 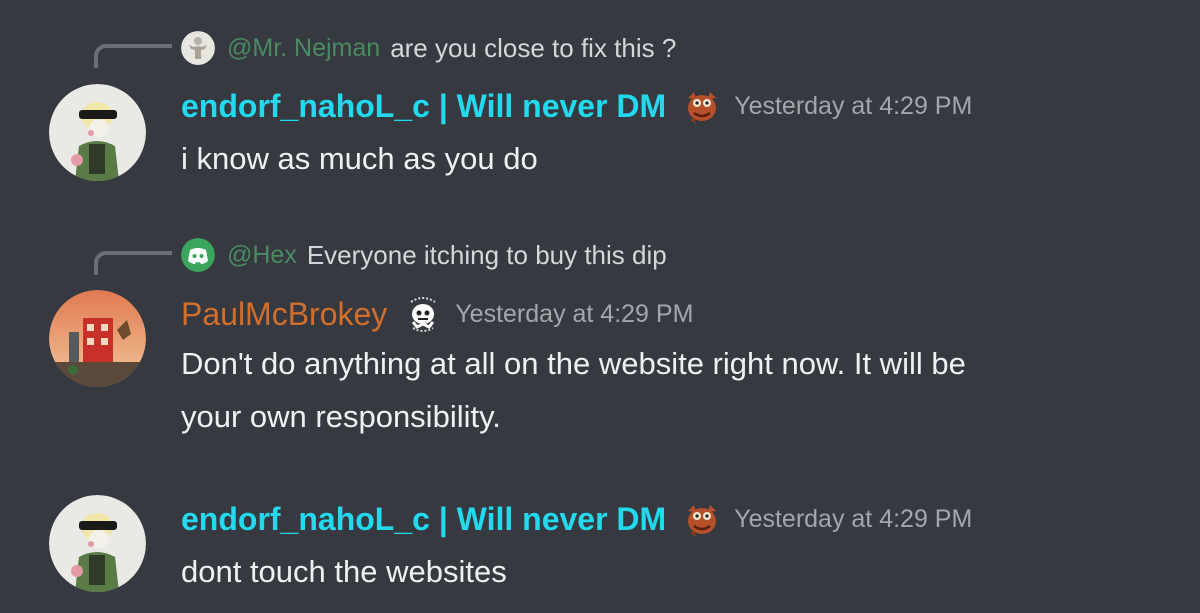 I want to click on username: PaulMcBrokey, so click(x=284, y=314).